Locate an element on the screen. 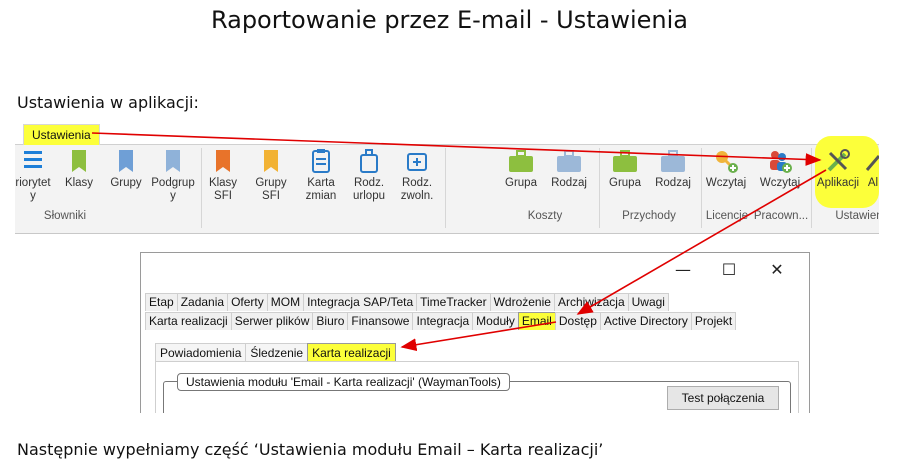 This screenshot has width=899, height=476. podgrupy-button: Podgrup y is located at coordinates (173, 175).